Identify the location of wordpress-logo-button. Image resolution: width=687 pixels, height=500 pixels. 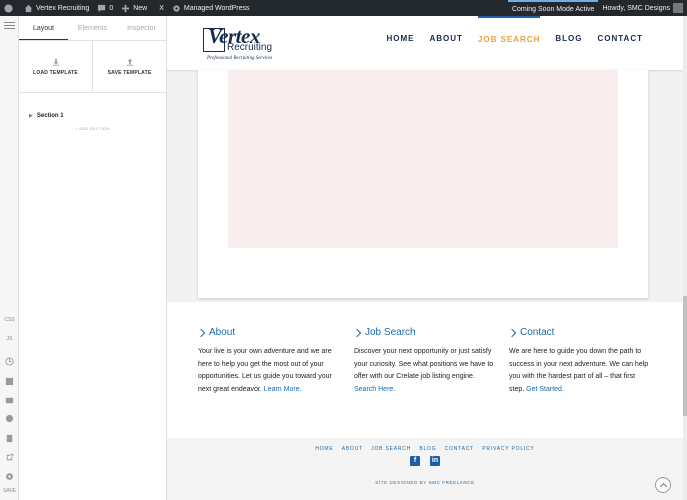
(10, 8).